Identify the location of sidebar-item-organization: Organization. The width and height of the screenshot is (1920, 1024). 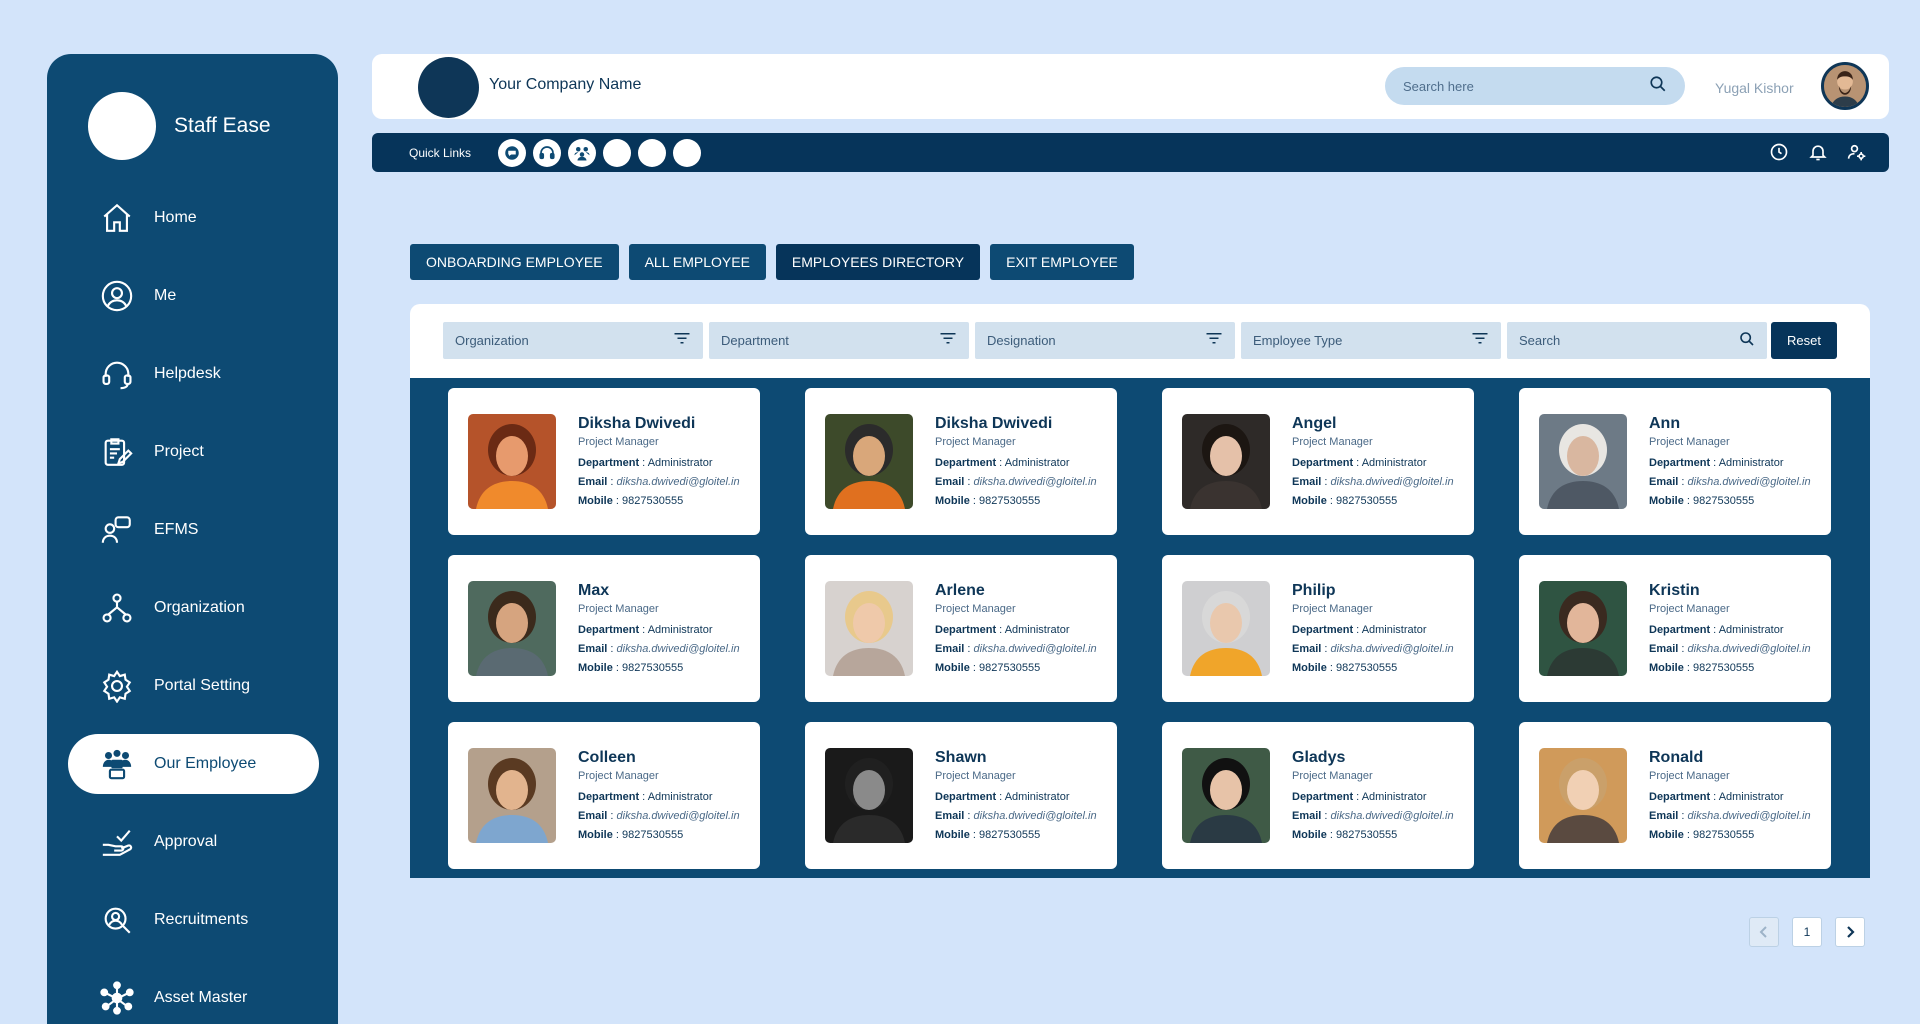
(193, 608).